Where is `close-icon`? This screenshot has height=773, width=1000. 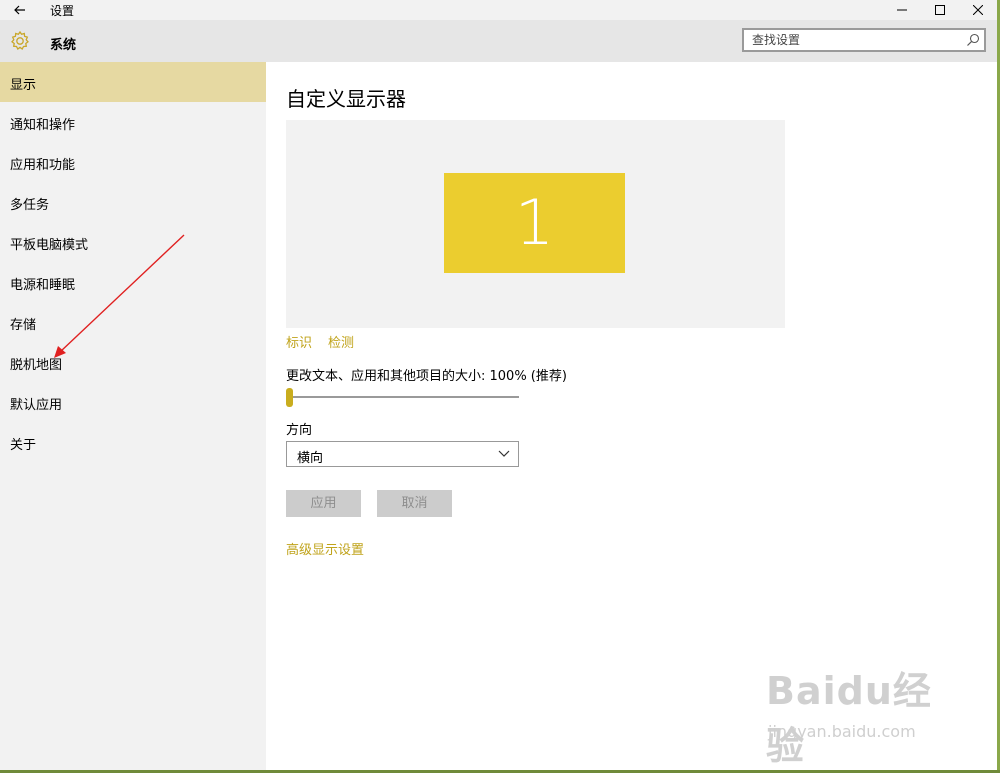 close-icon is located at coordinates (978, 10).